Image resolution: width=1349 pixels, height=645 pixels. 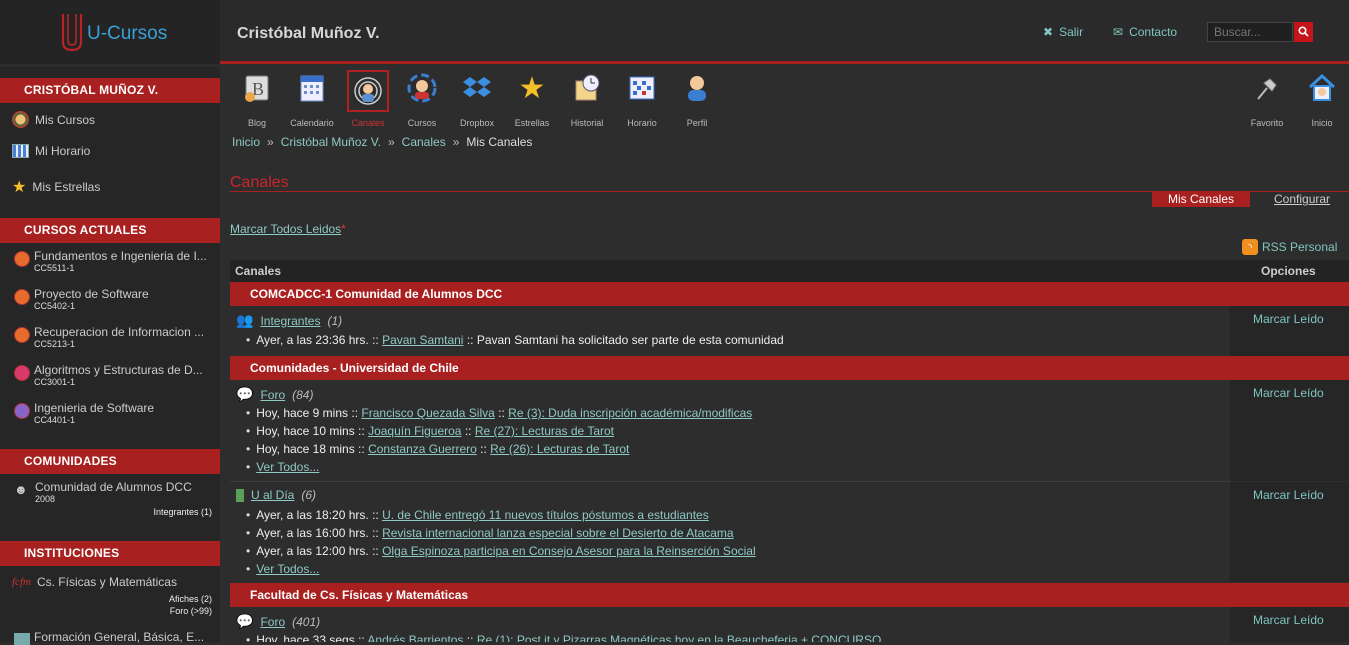 I want to click on schedule-icon, so click(x=642, y=88).